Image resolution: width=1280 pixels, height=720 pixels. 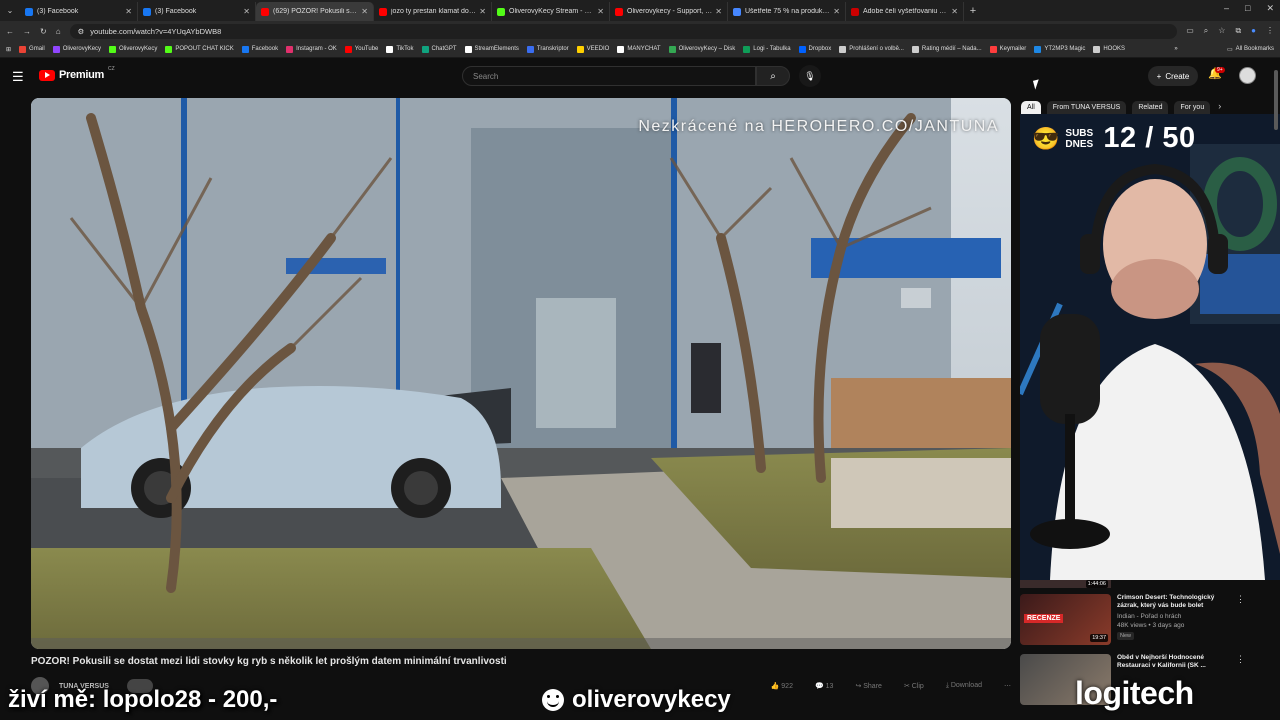 What do you see at coordinates (824, 686) in the screenshot?
I see `comments-button: 💬 13` at bounding box center [824, 686].